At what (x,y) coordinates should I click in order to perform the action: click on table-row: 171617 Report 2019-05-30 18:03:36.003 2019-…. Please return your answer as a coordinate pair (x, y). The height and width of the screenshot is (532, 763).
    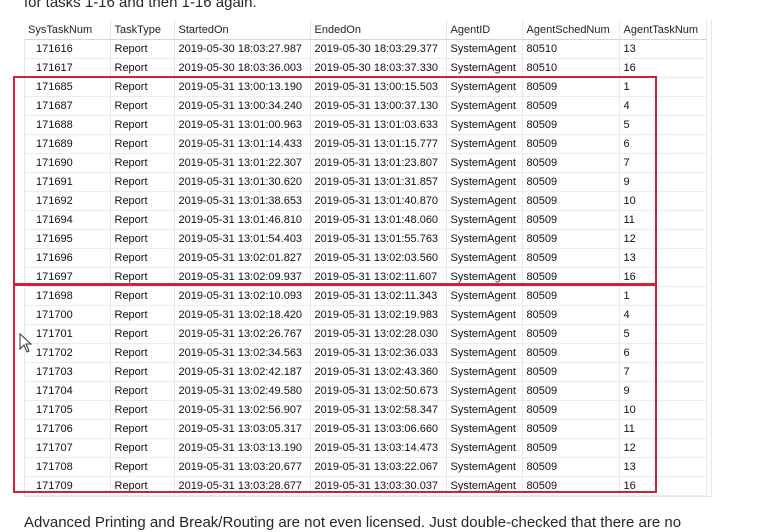
    Looking at the image, I should click on (365, 68).